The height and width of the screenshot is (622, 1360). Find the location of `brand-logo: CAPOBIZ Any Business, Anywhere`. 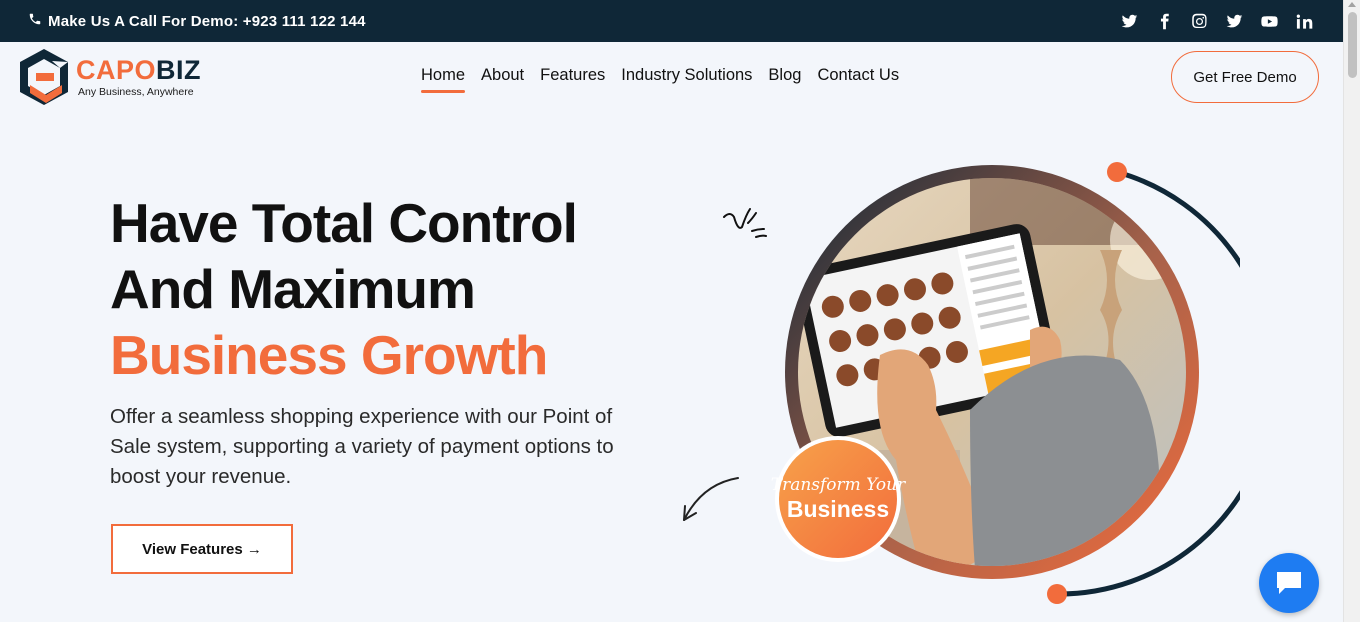

brand-logo: CAPOBIZ Any Business, Anywhere is located at coordinates (108, 77).